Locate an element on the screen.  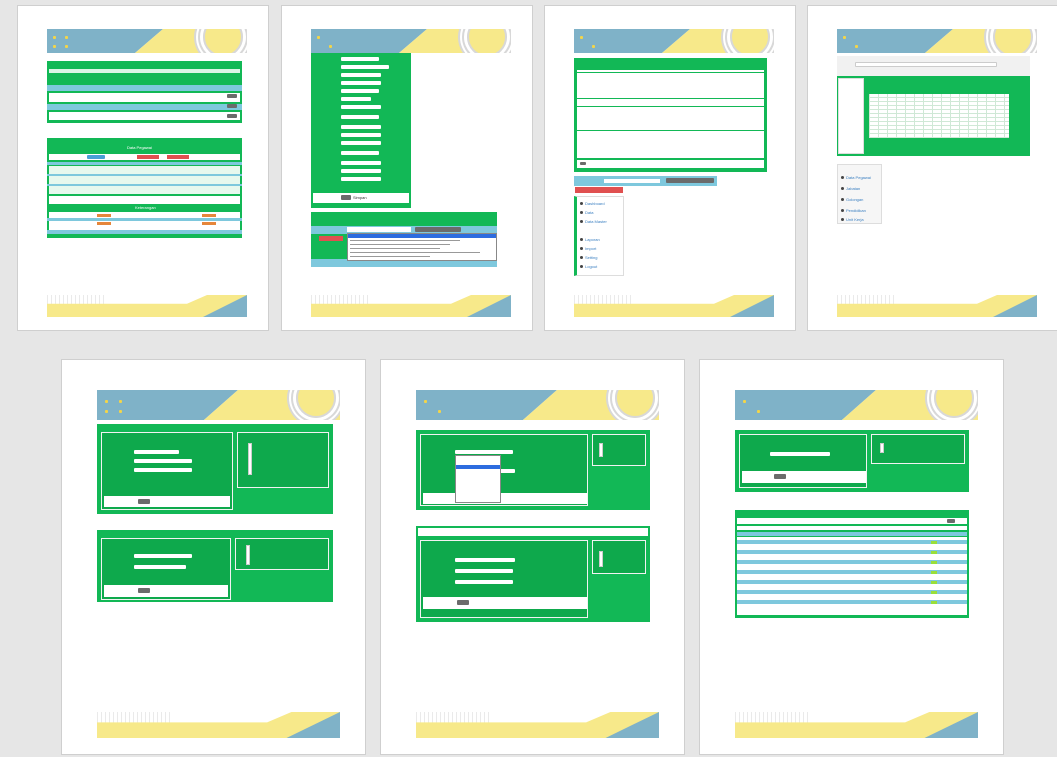
letter-panel is located at coordinates (670, 115).